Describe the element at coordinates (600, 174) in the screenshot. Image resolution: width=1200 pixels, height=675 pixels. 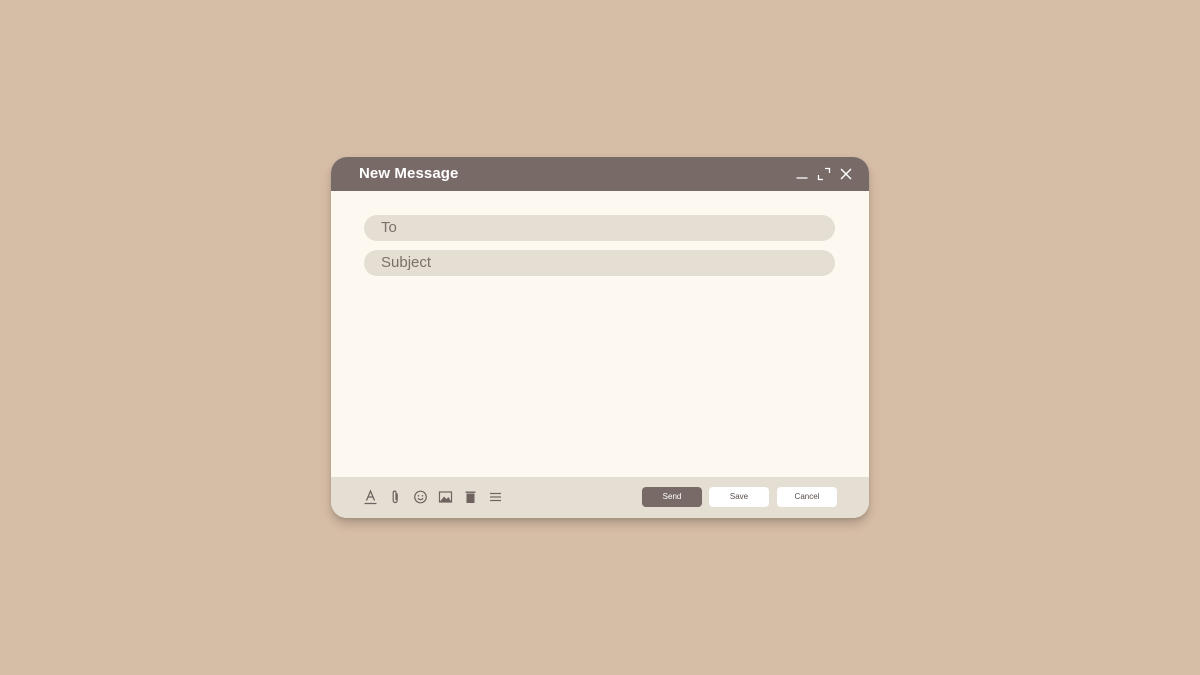
I see `title-bar: New Message` at that location.